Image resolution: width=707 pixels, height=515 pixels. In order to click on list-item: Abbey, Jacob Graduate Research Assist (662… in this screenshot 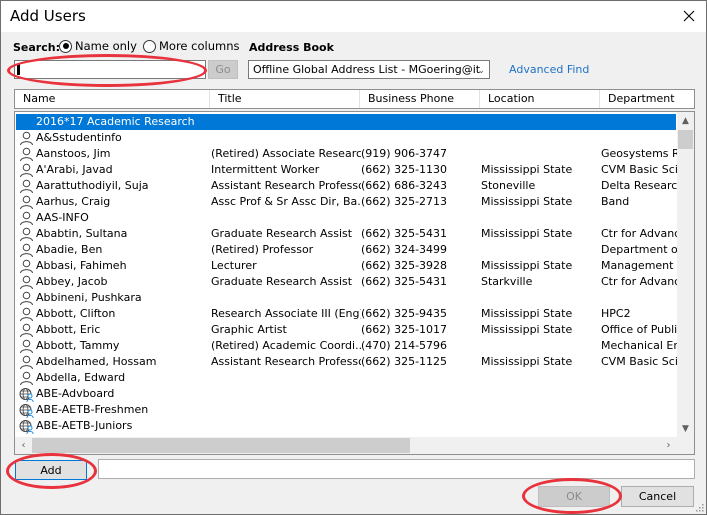, I will do `click(347, 282)`.